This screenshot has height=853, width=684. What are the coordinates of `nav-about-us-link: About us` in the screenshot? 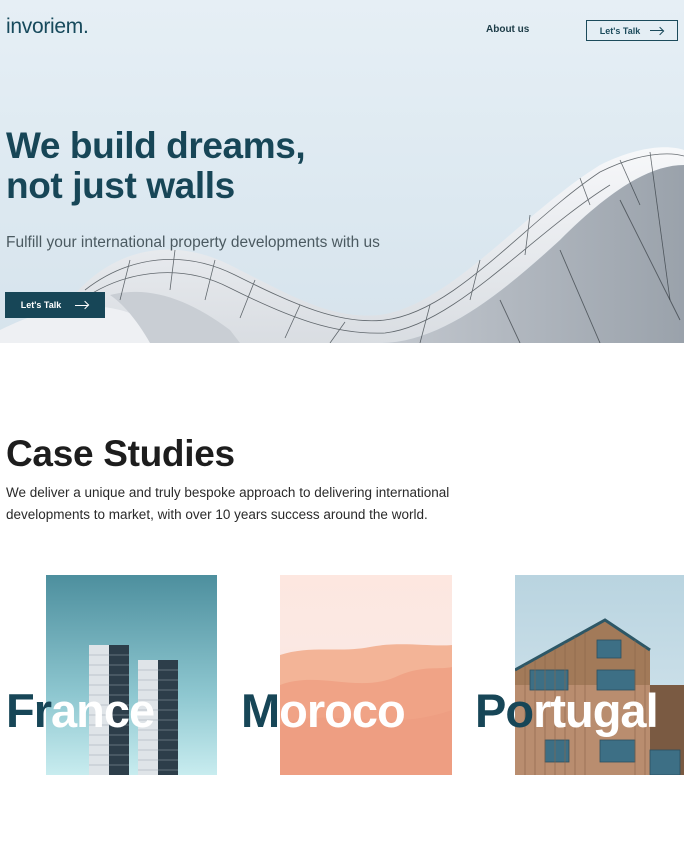 It's located at (507, 29).